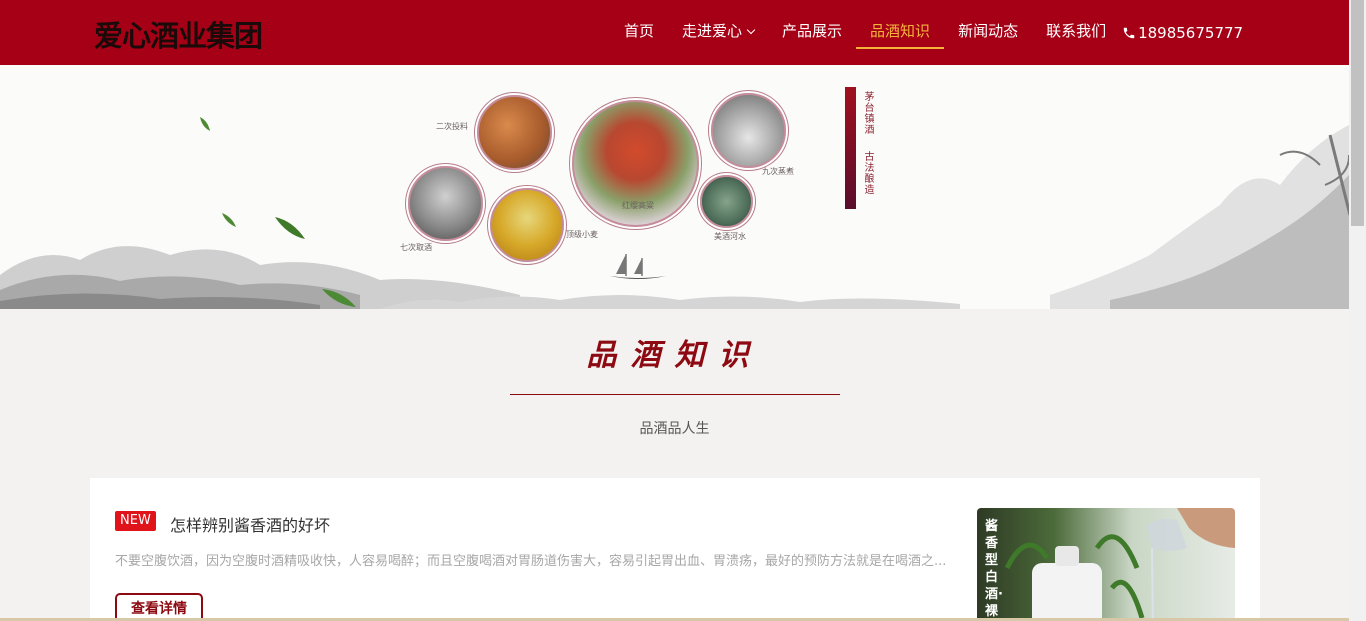 The image size is (1366, 621). I want to click on view-details-button: 查看详情, so click(159, 607).